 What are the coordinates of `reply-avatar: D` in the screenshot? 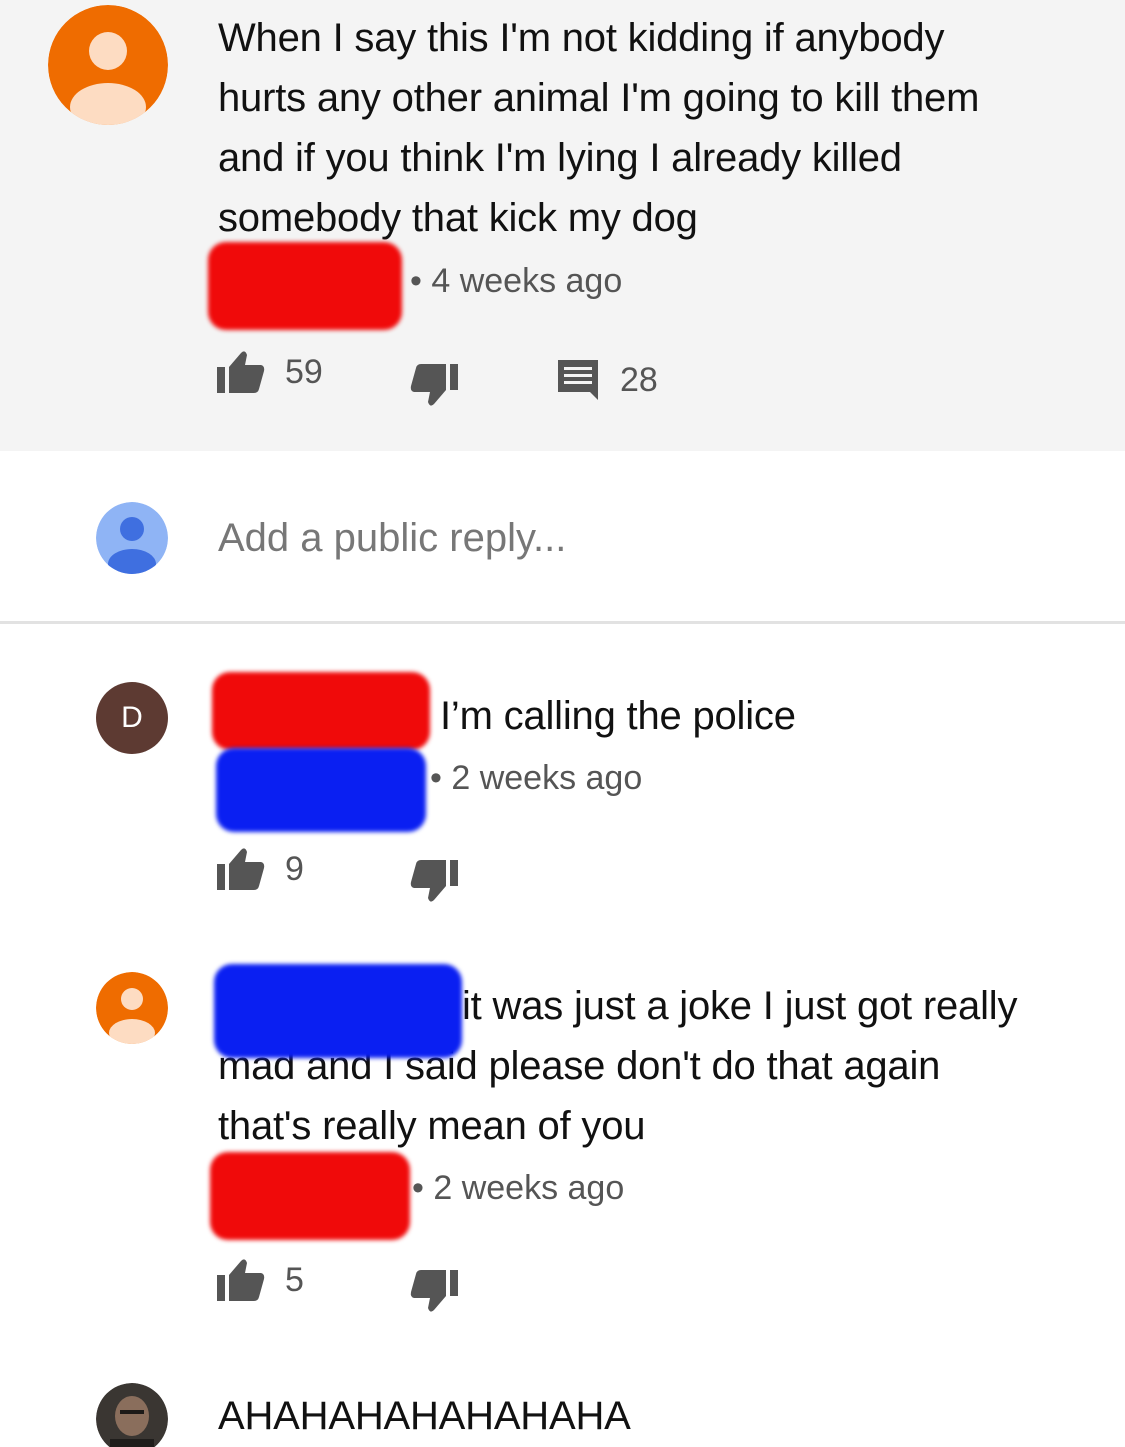 It's located at (132, 718).